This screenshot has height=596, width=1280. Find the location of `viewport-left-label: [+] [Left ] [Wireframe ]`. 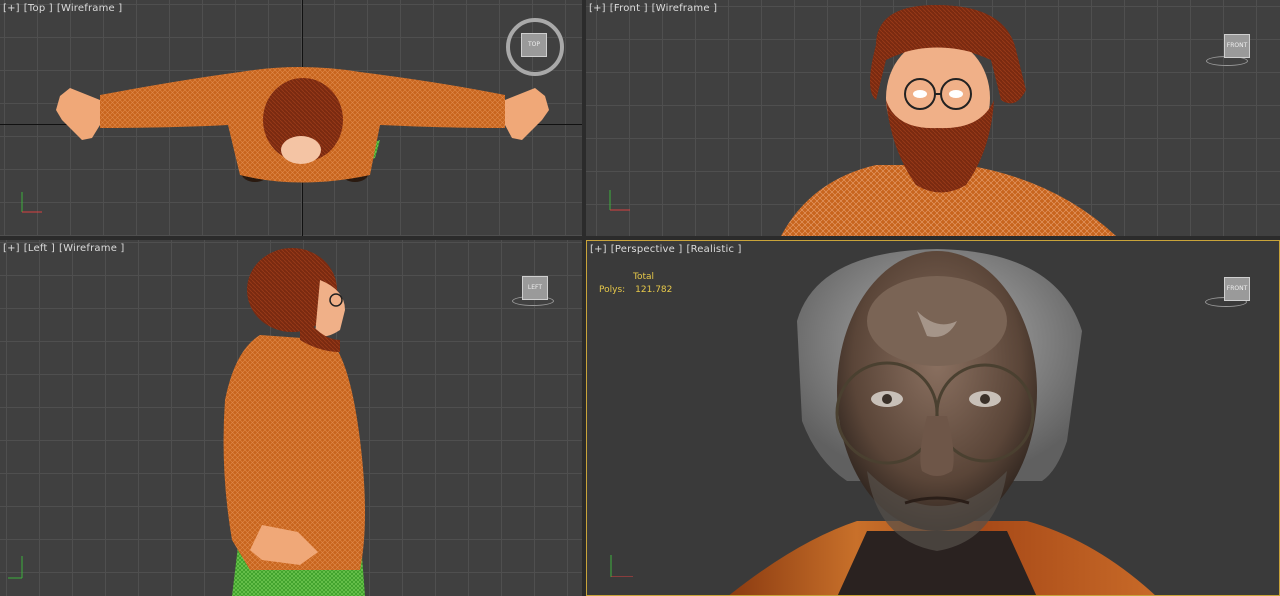

viewport-left-label: [+] [Left ] [Wireframe ] is located at coordinates (66, 248).